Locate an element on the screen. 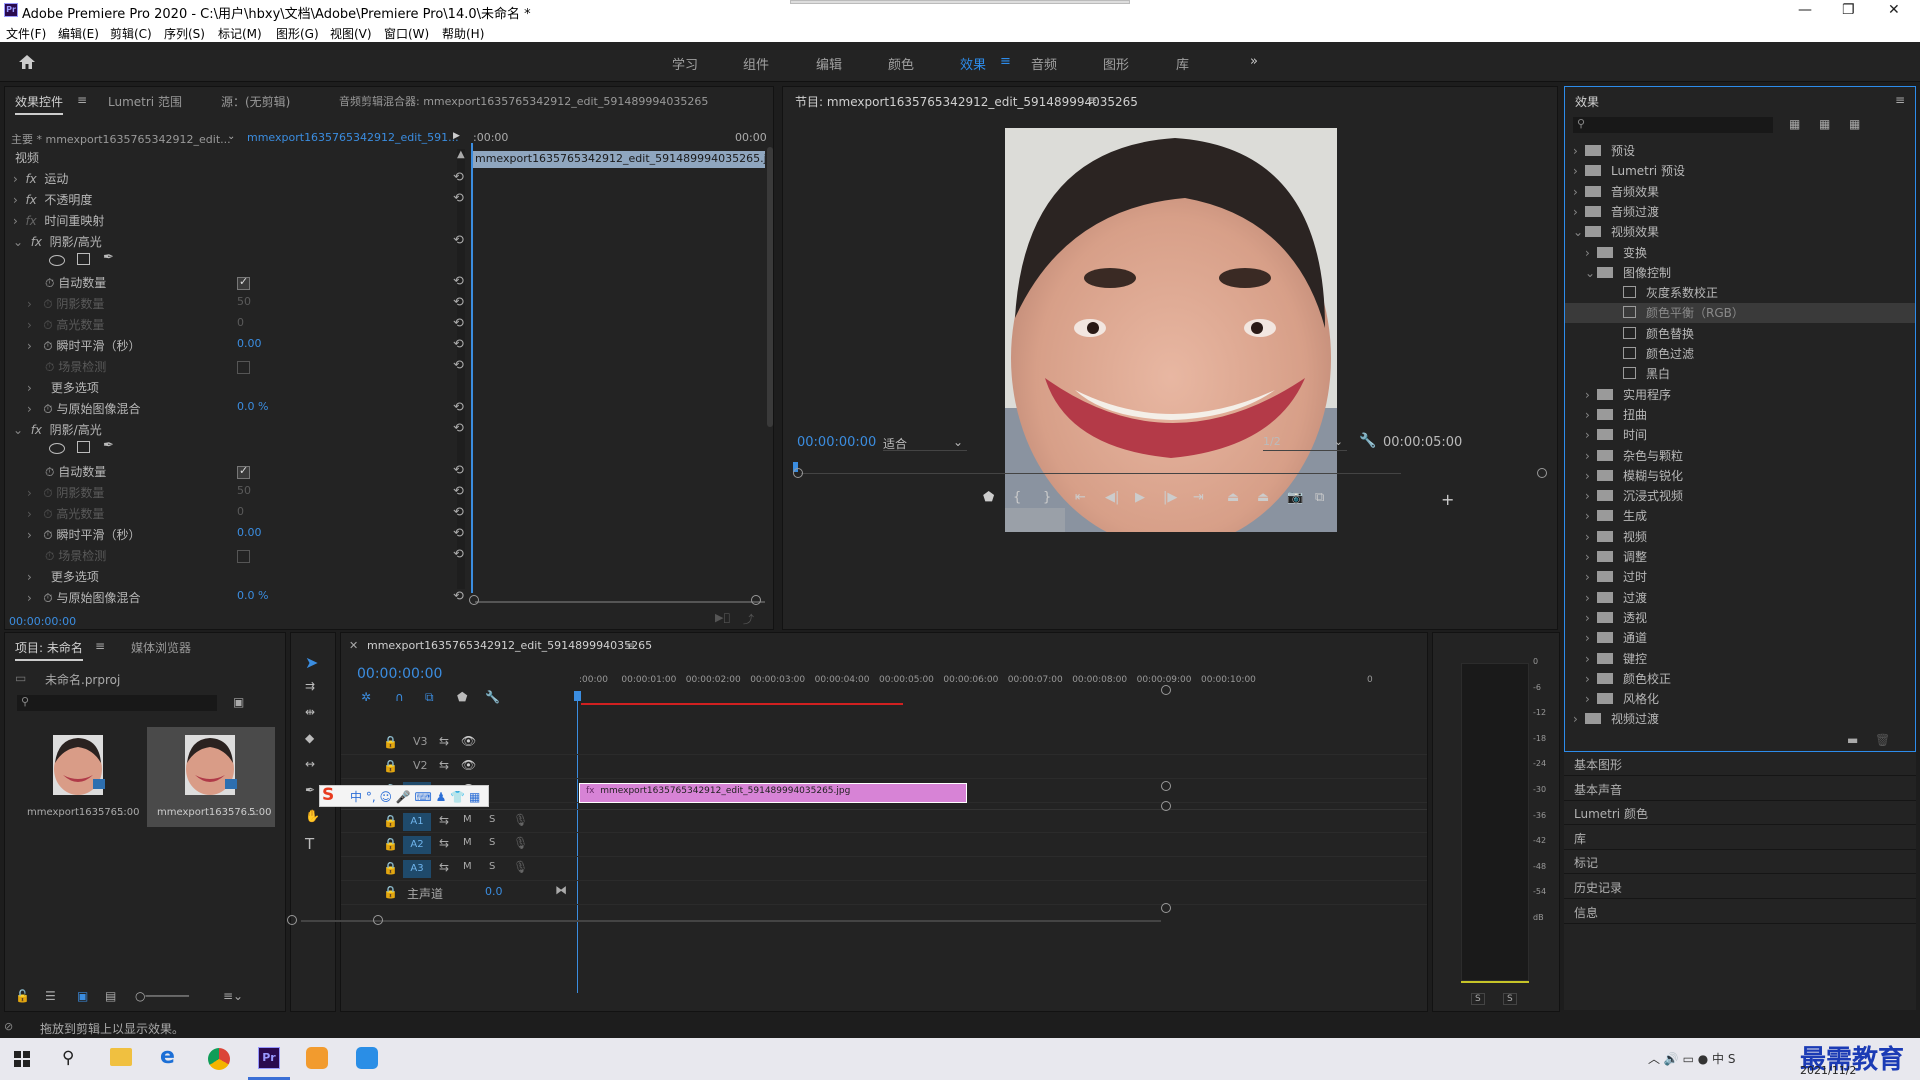 This screenshot has height=1080, width=1920. program-video-frame is located at coordinates (1171, 330).